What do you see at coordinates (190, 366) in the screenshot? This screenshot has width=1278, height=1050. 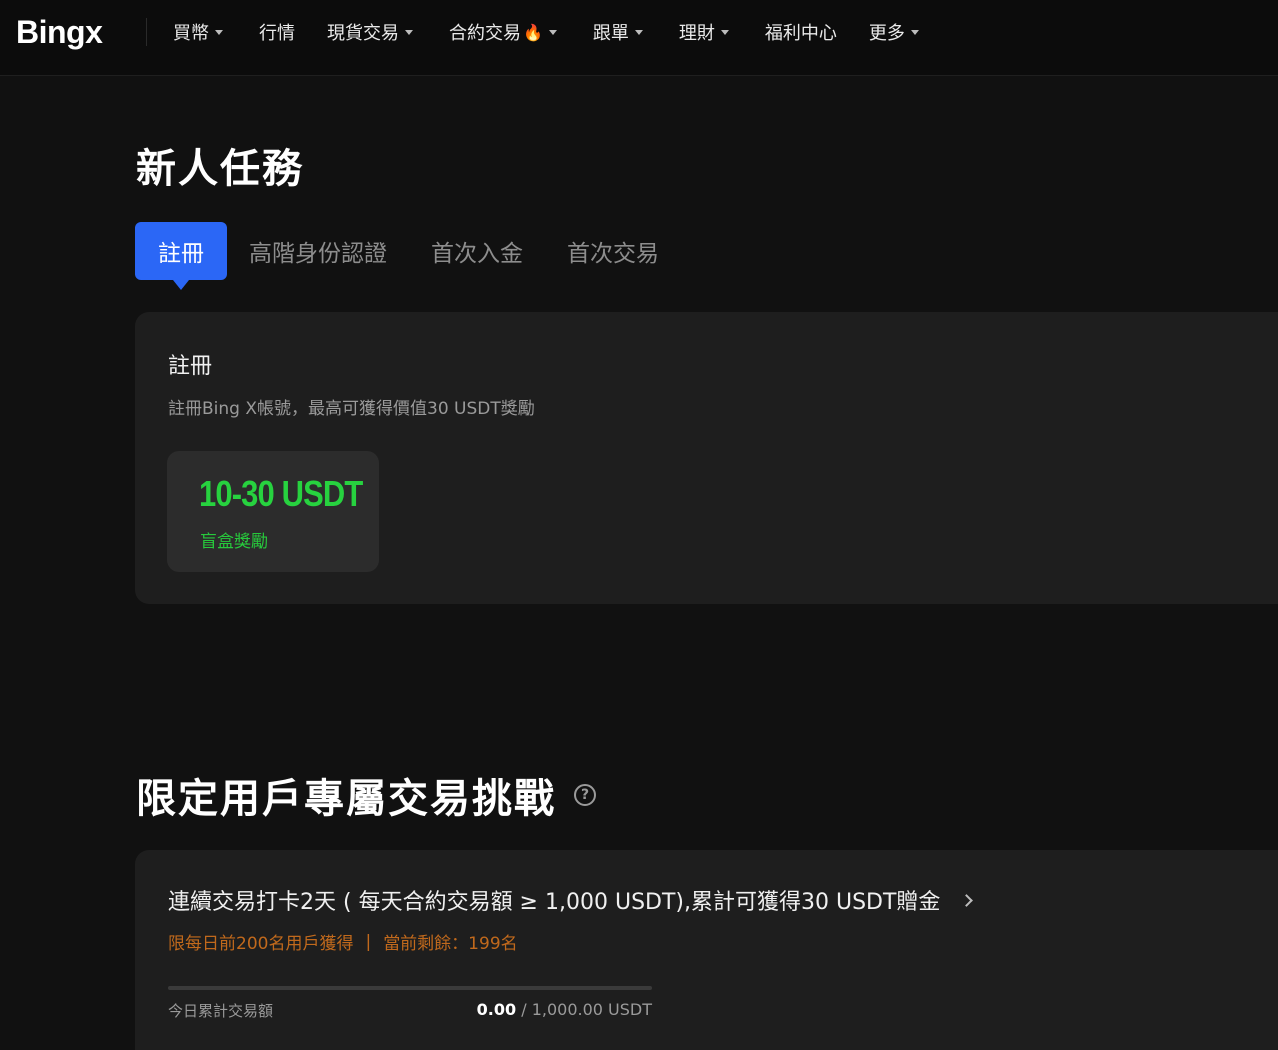 I see `register-card-title: 註冊` at bounding box center [190, 366].